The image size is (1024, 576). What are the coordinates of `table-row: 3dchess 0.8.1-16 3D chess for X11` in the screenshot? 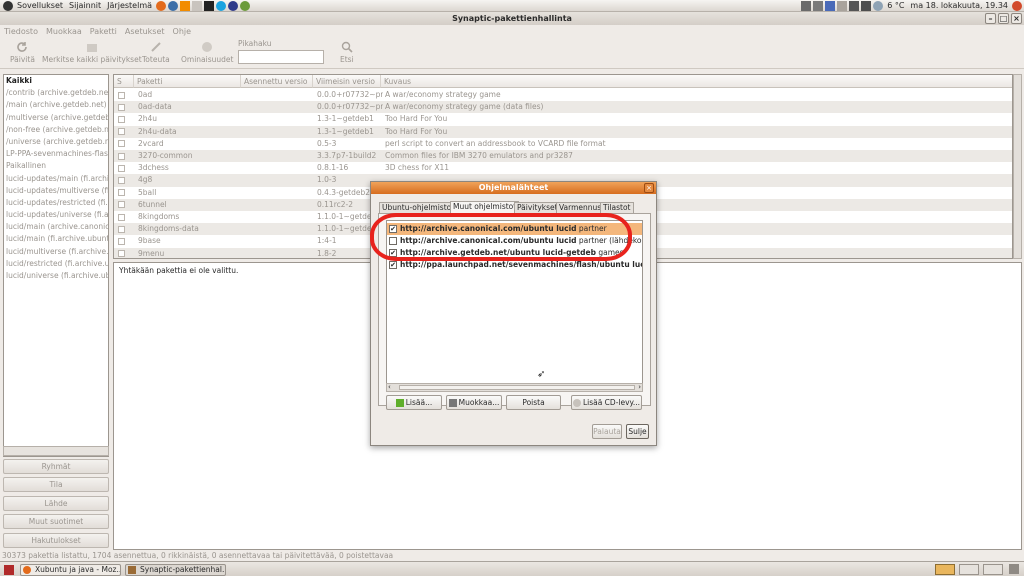 It's located at (563, 168).